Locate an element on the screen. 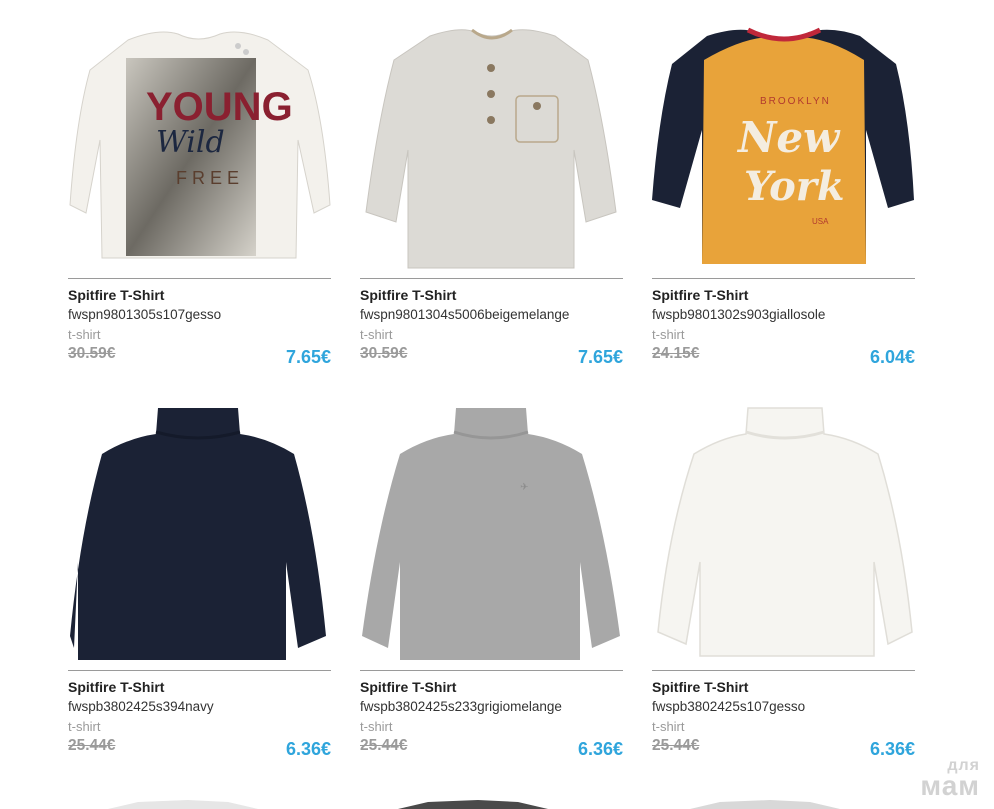 This screenshot has height=809, width=994. print-usa: USA is located at coordinates (820, 221).